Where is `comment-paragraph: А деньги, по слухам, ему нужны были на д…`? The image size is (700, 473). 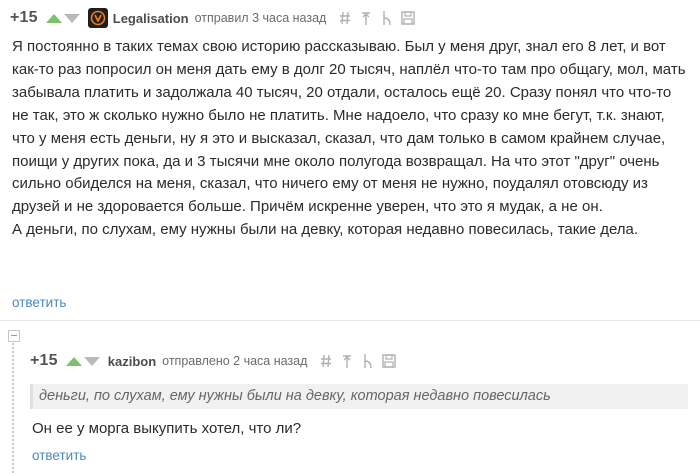
comment-paragraph: А деньги, по слухам, ему нужны были на д… is located at coordinates (325, 230).